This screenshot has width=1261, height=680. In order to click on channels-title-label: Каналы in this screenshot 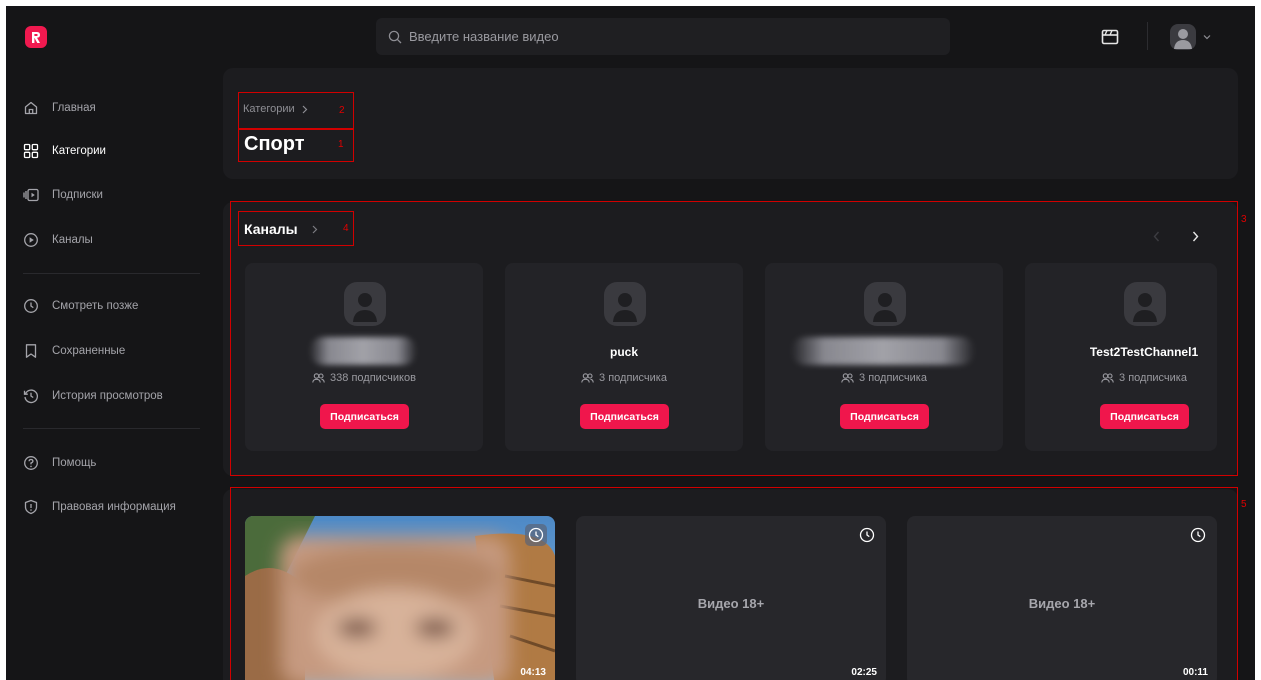, I will do `click(271, 229)`.